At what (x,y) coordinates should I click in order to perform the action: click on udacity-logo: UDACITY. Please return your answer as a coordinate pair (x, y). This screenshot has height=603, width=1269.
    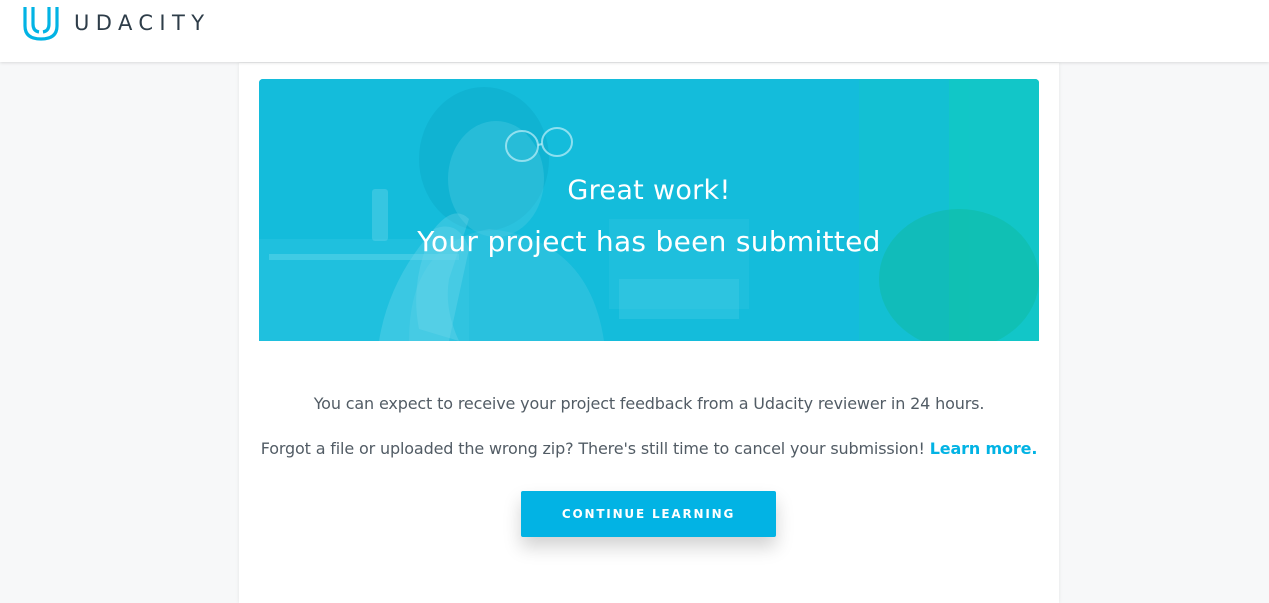
    Looking at the image, I should click on (116, 23).